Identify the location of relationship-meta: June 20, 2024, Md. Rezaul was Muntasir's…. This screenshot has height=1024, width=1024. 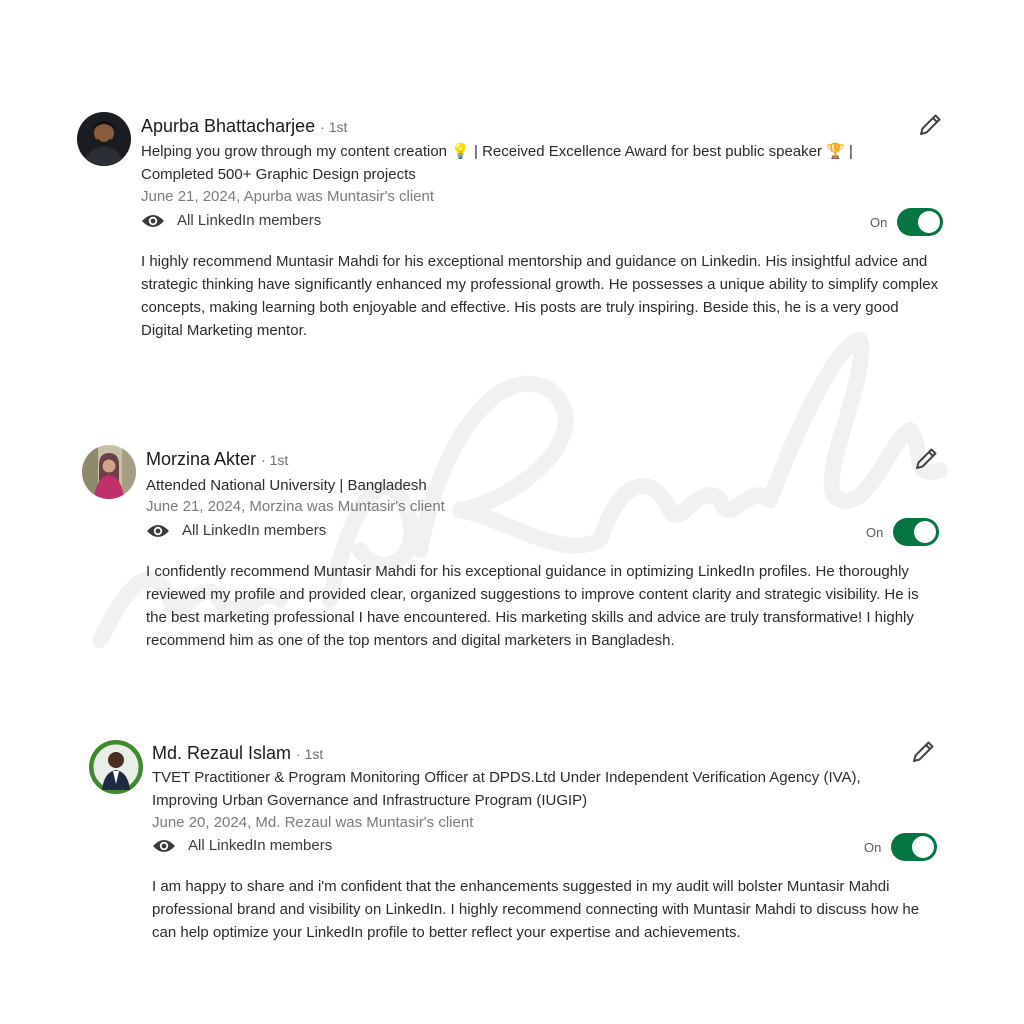
(313, 822).